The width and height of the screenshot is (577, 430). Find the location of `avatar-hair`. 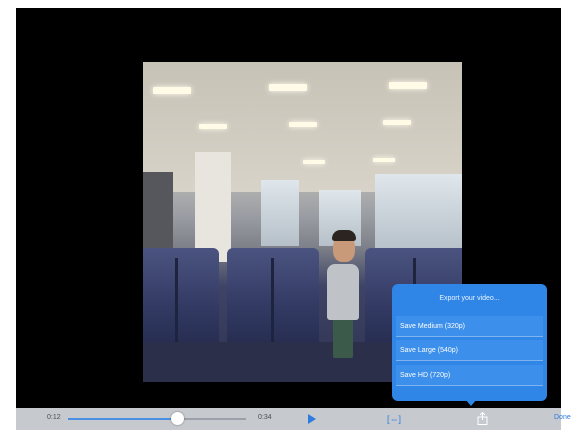

avatar-hair is located at coordinates (344, 235).